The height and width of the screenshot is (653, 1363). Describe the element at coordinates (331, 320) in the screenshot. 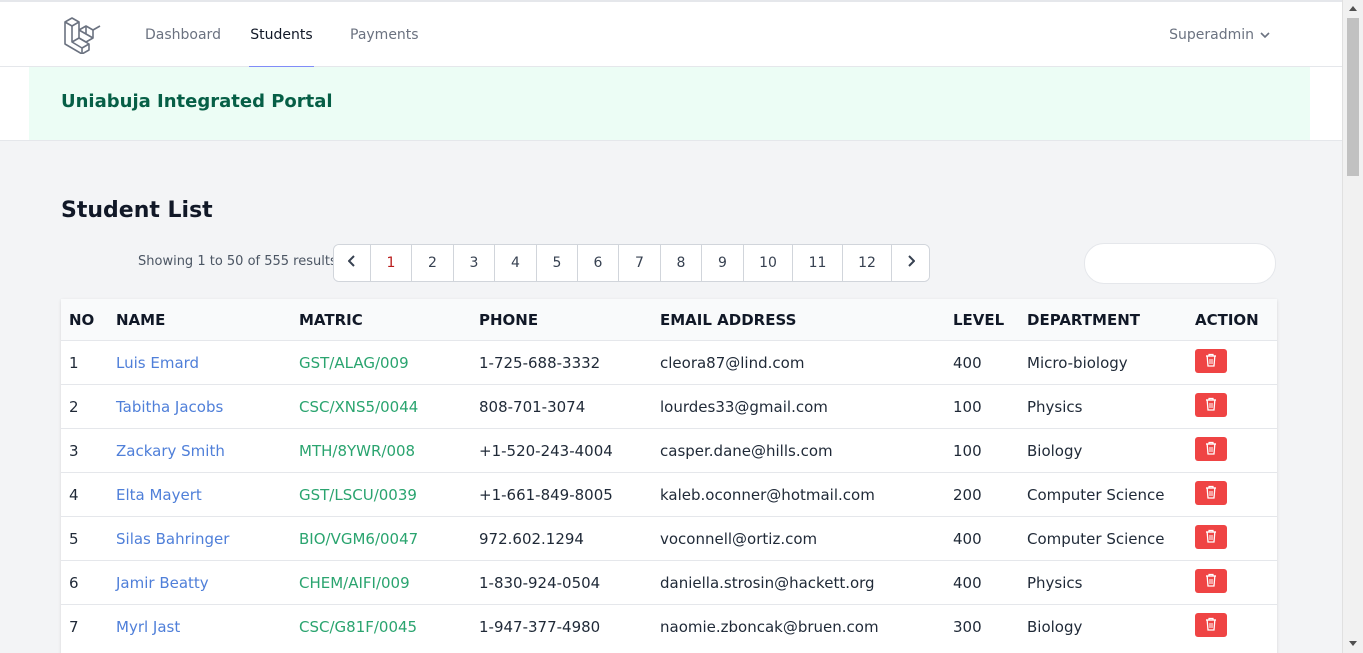

I see `column-header-matric: MATRIC` at that location.